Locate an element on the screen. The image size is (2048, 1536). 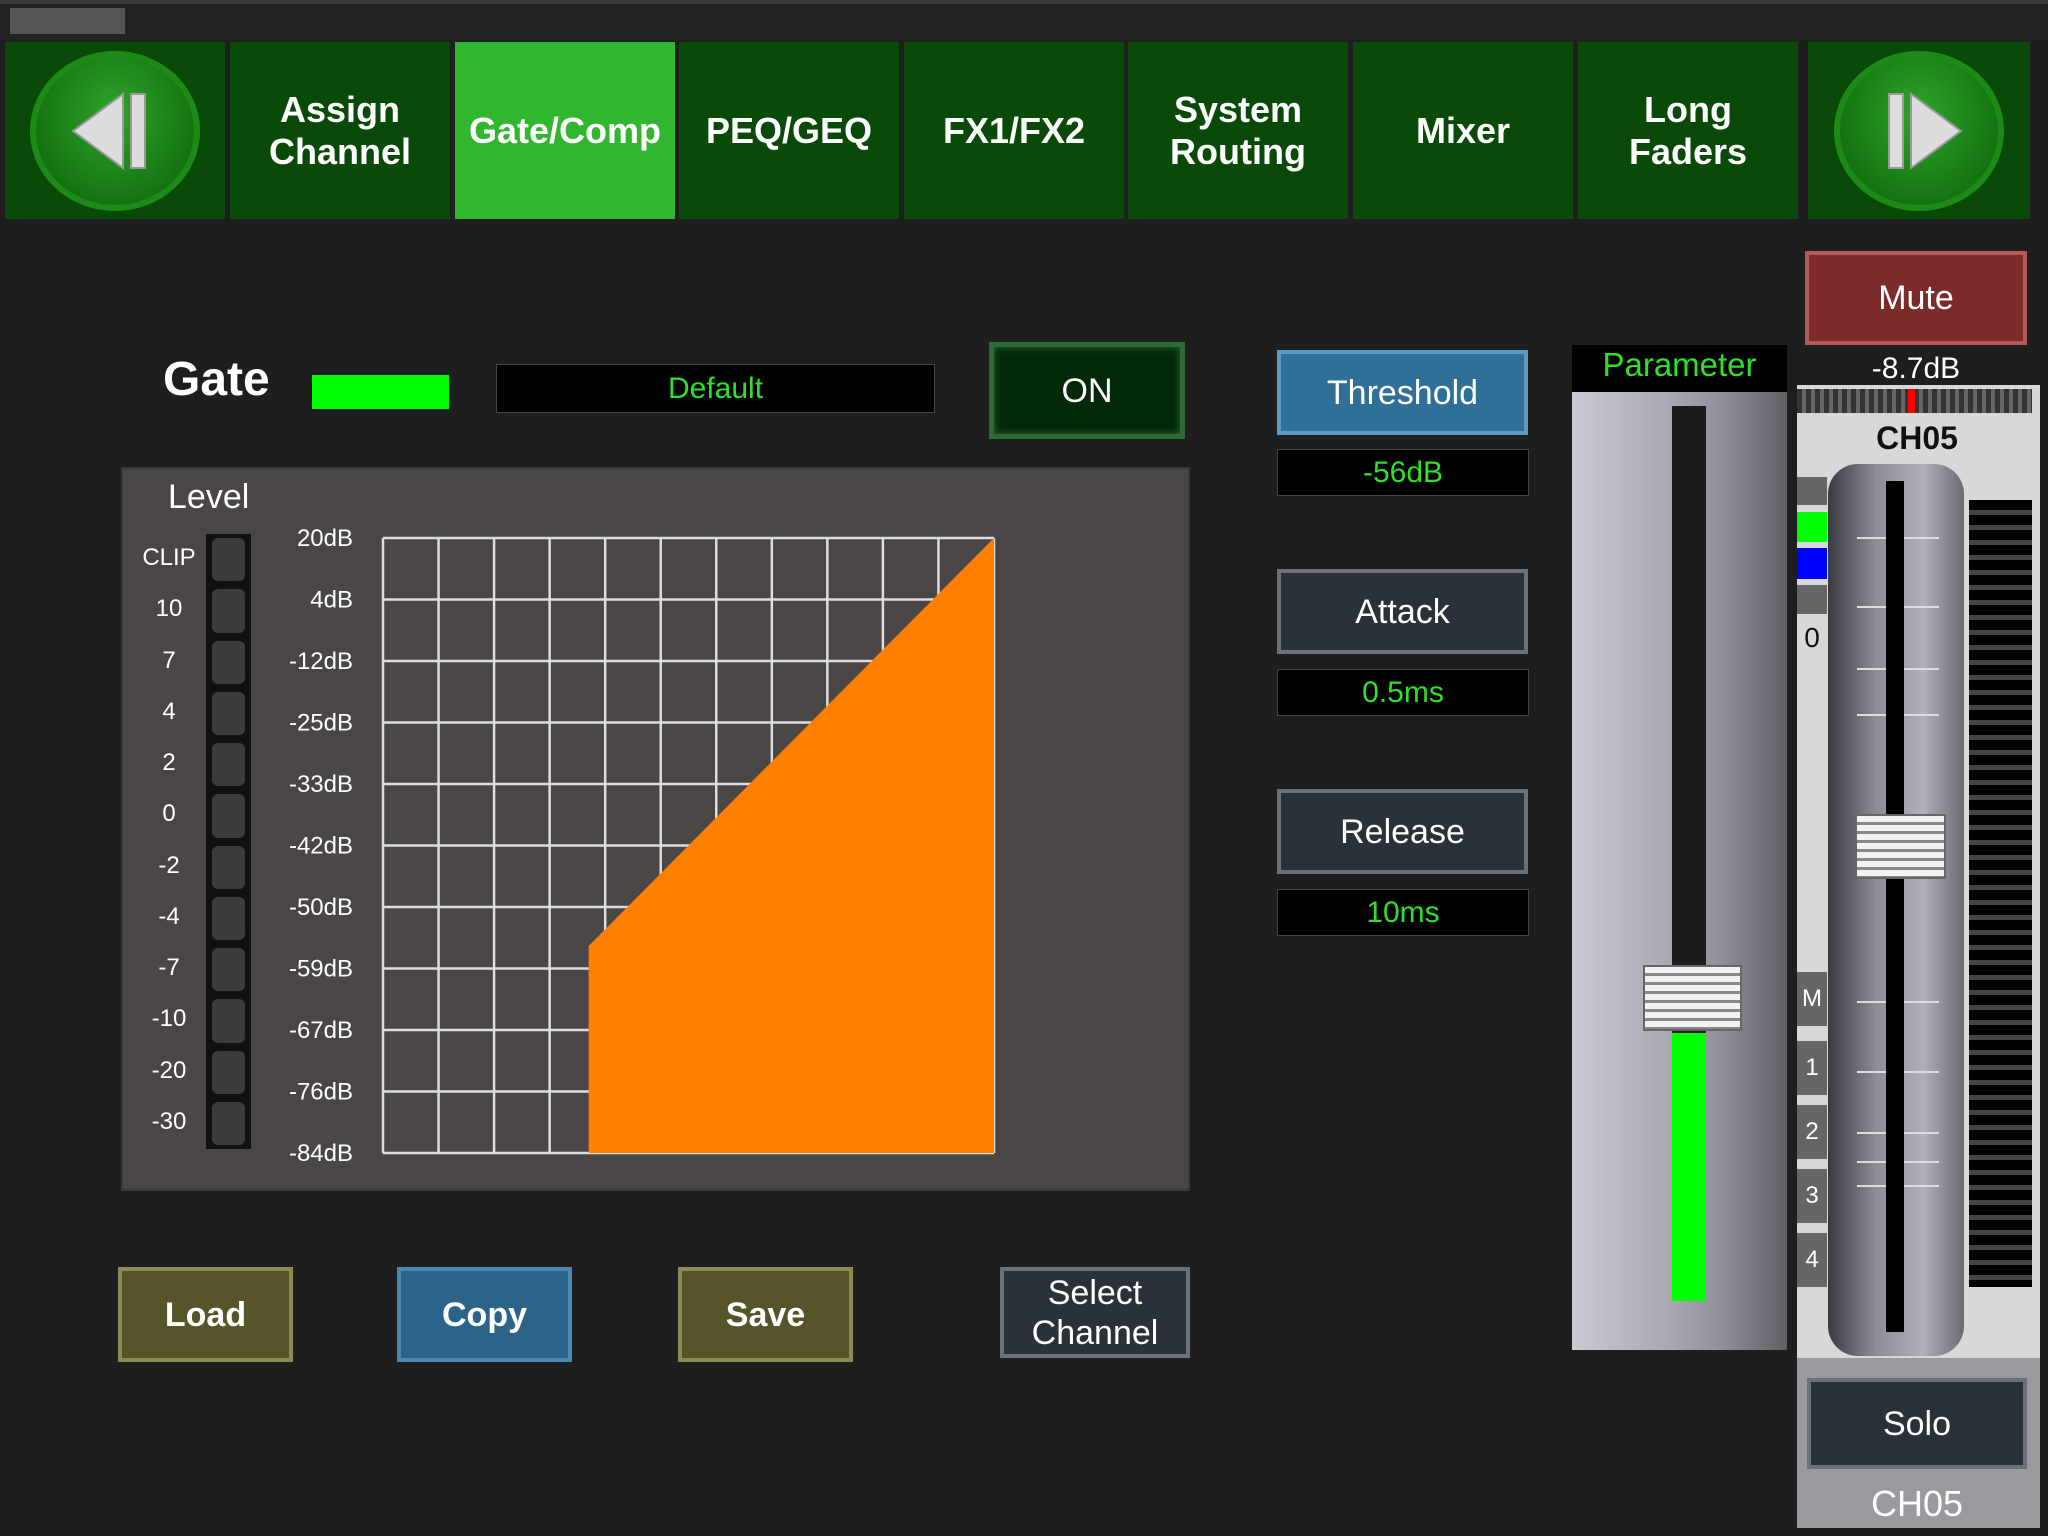
bus-tab-2: 2 is located at coordinates (1812, 1132).